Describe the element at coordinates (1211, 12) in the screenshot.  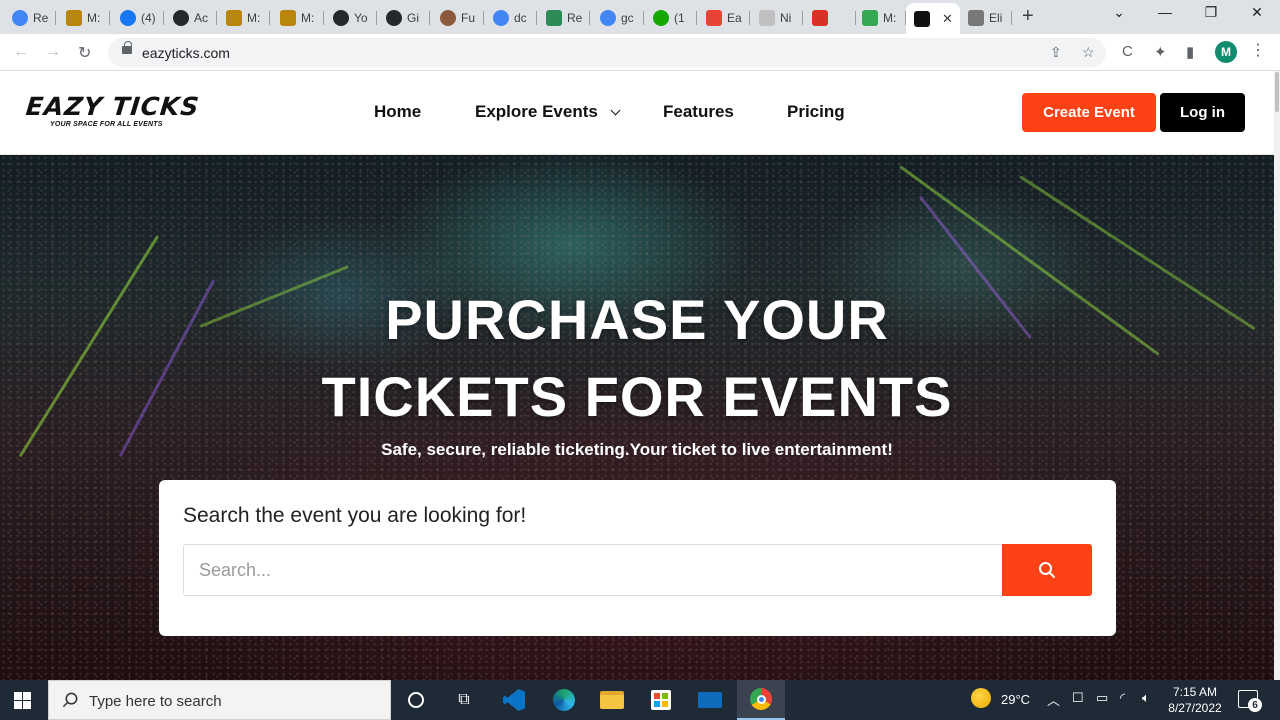
I see `restore-button: ❐` at that location.